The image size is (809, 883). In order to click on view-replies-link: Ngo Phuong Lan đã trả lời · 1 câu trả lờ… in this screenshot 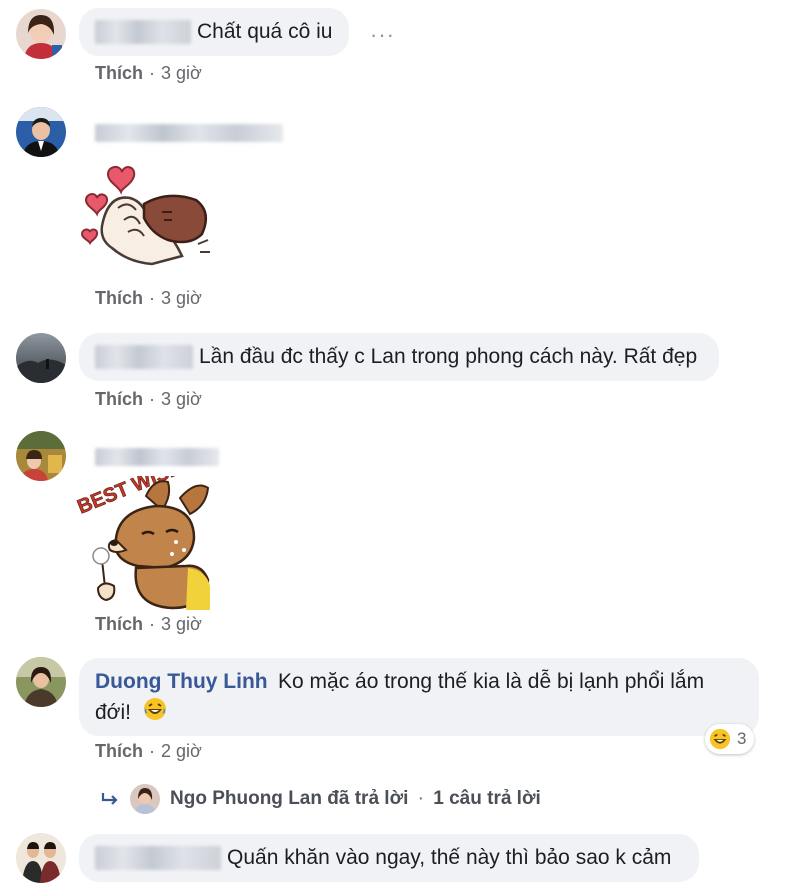, I will do `click(320, 799)`.